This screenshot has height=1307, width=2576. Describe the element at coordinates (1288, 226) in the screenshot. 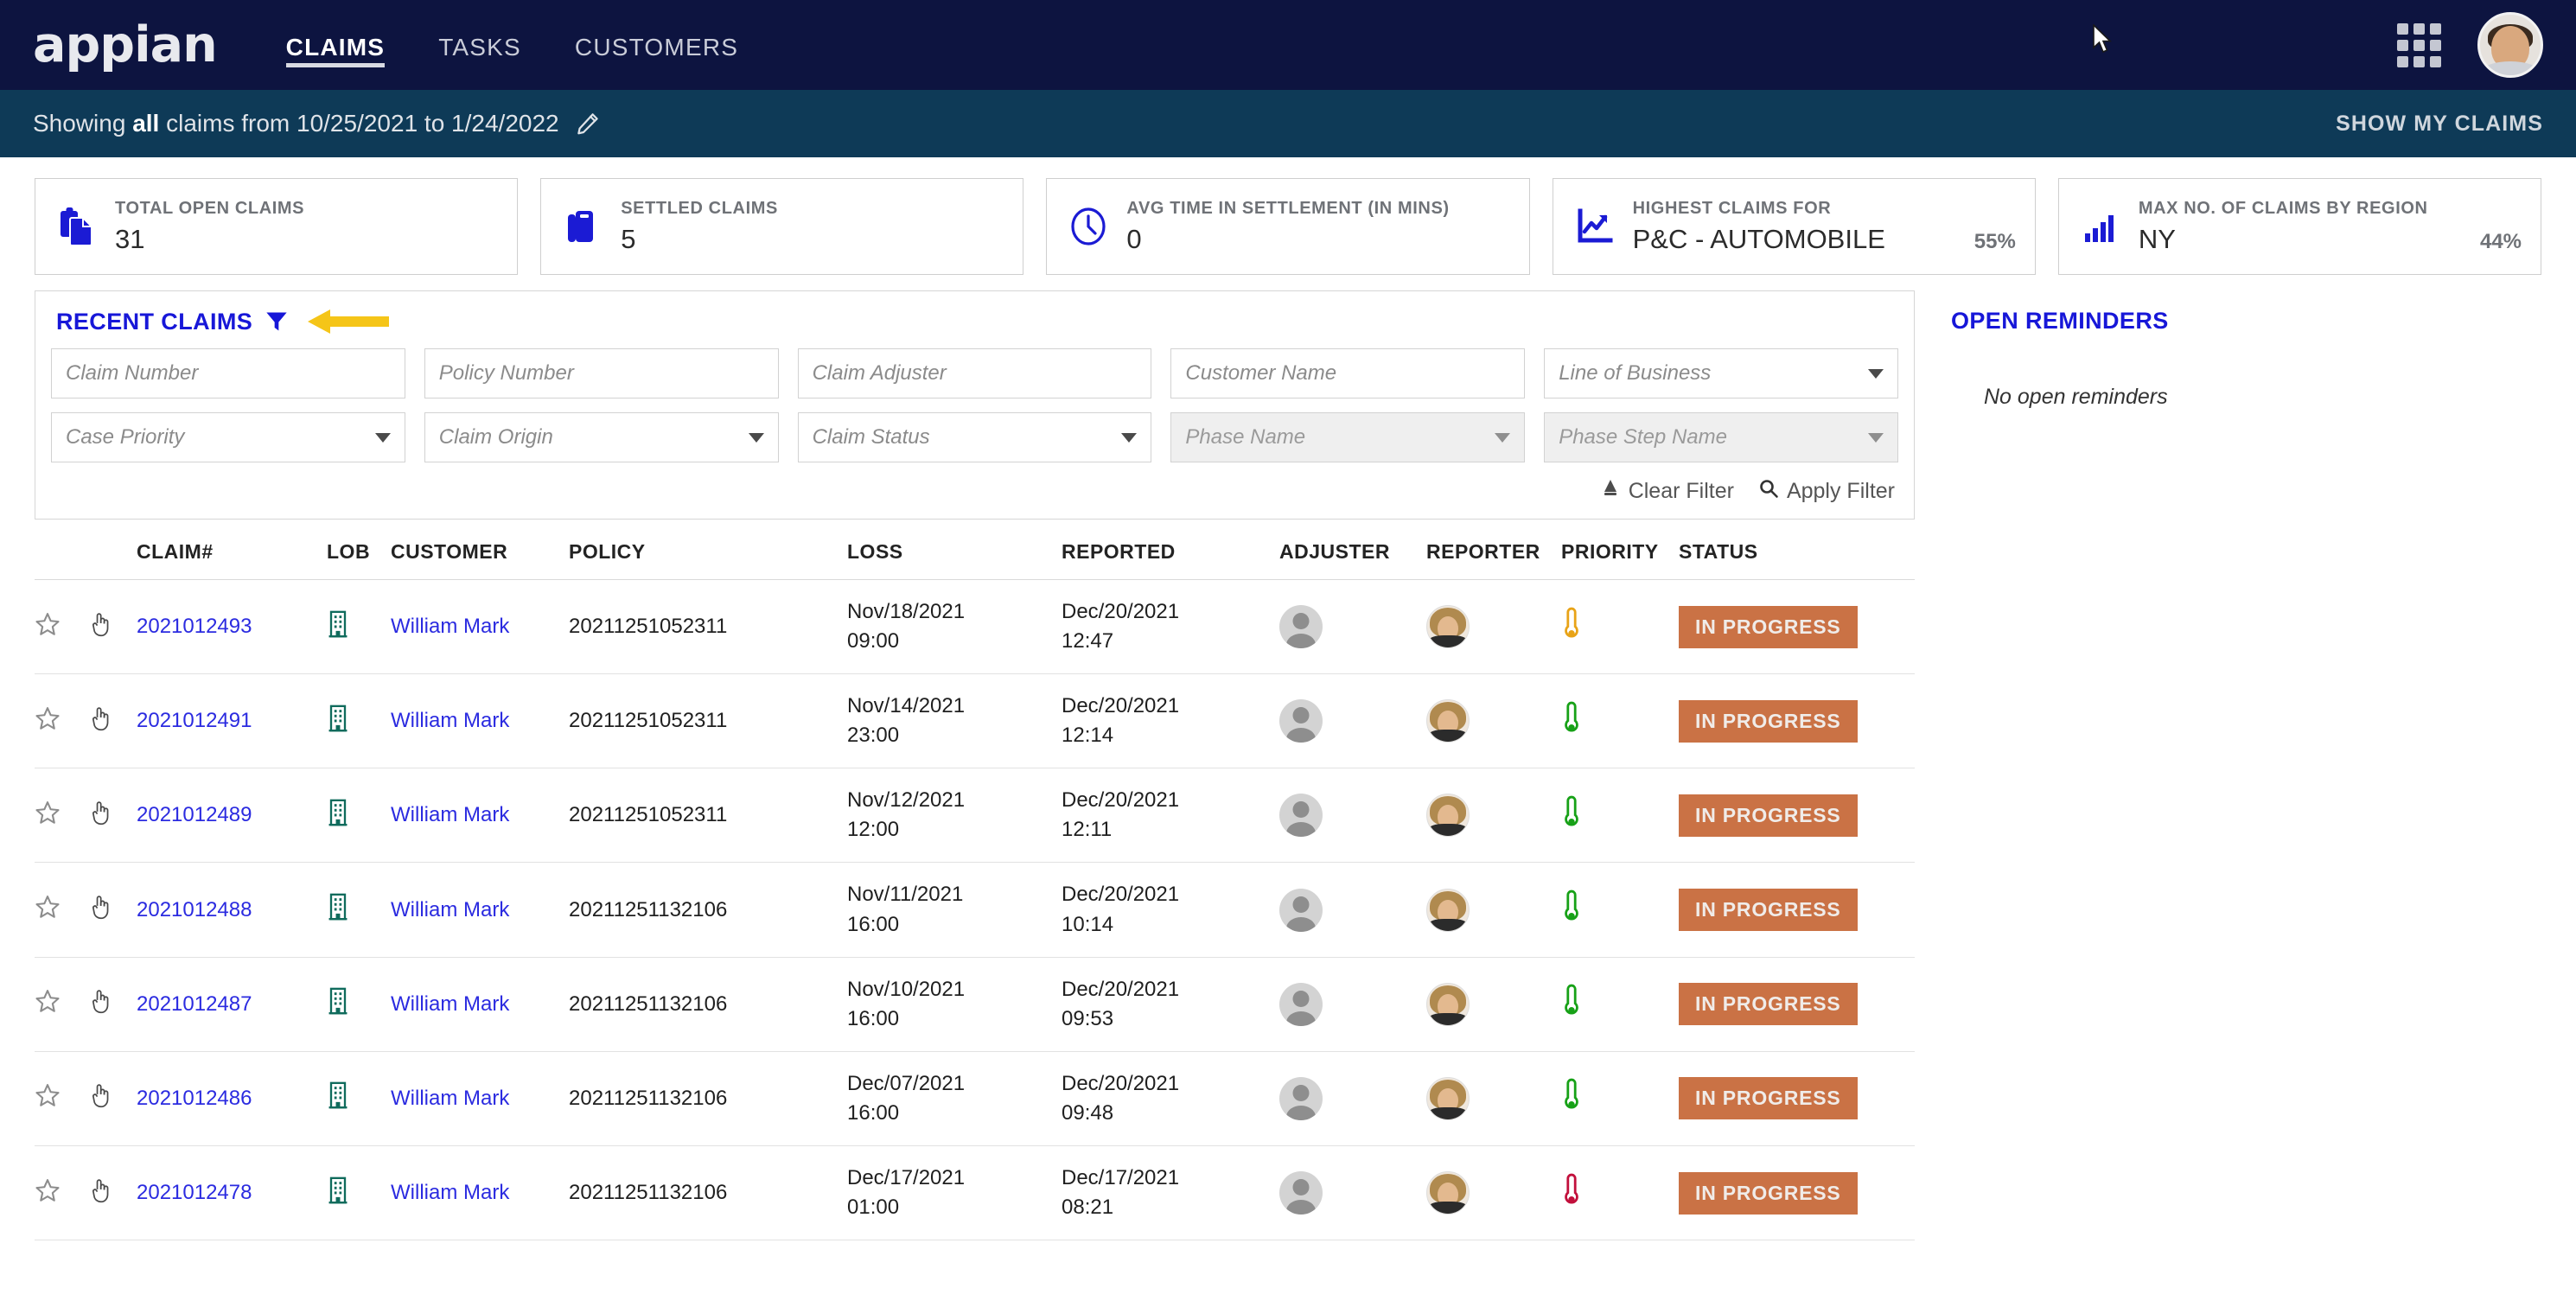

I see `kpi-card-avg-time-in-settlement: AVG TIME IN SETTLEMENT (IN MINS) 0` at that location.